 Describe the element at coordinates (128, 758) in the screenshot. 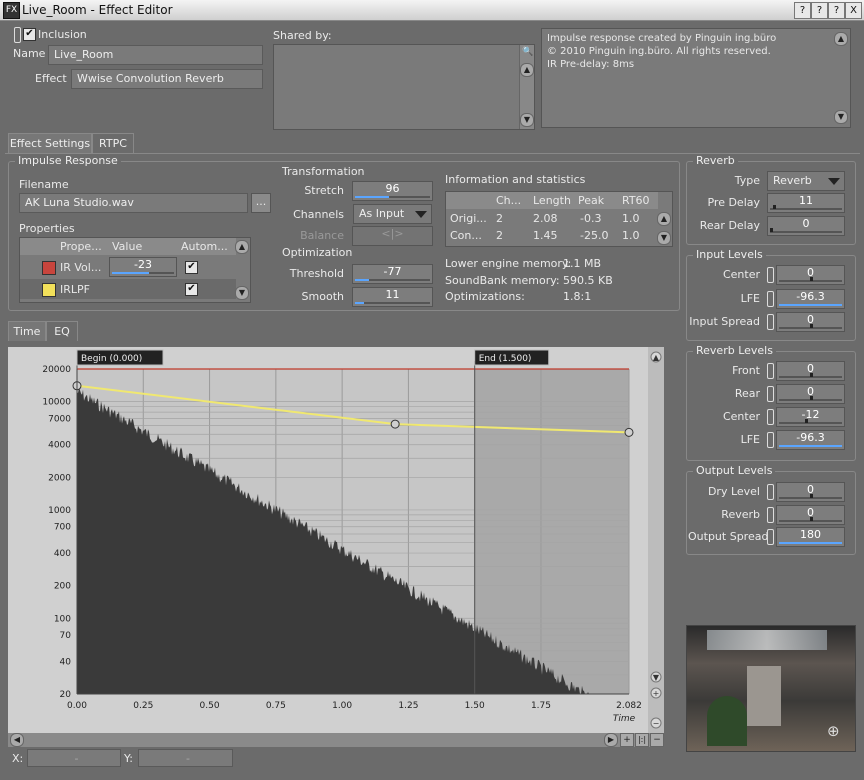

I see `y-coord-label: Y:` at that location.